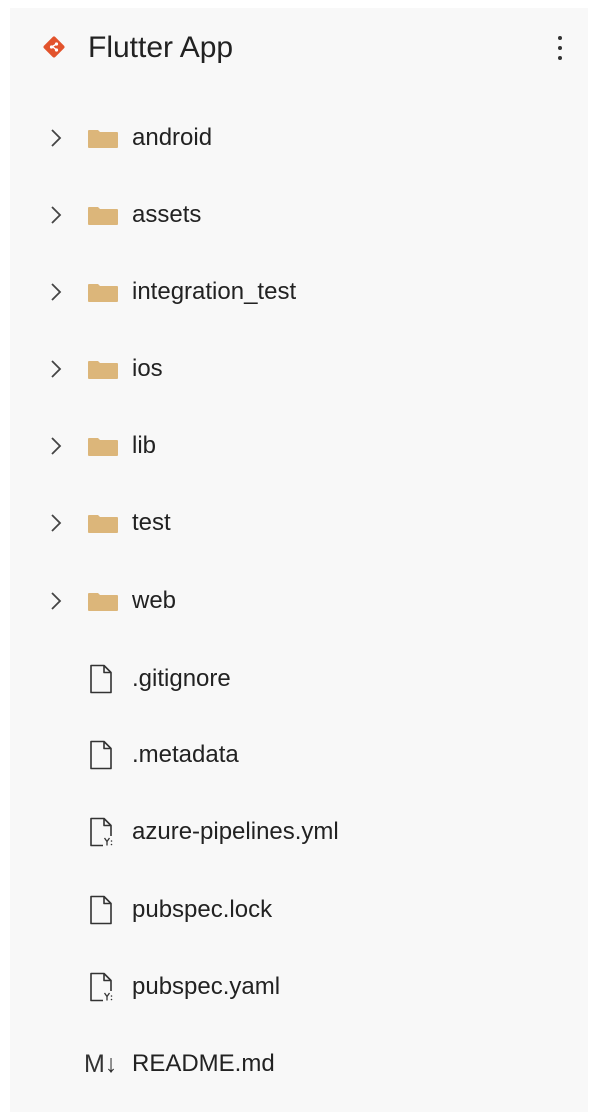 This screenshot has width=598, height=1120. Describe the element at coordinates (202, 909) in the screenshot. I see `item-label: pubspec.lock` at that location.